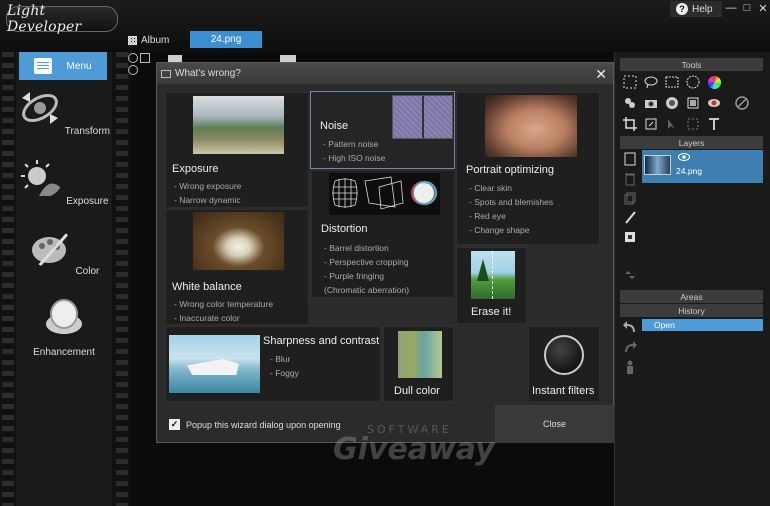  I want to click on clone-icon, so click(630, 103).